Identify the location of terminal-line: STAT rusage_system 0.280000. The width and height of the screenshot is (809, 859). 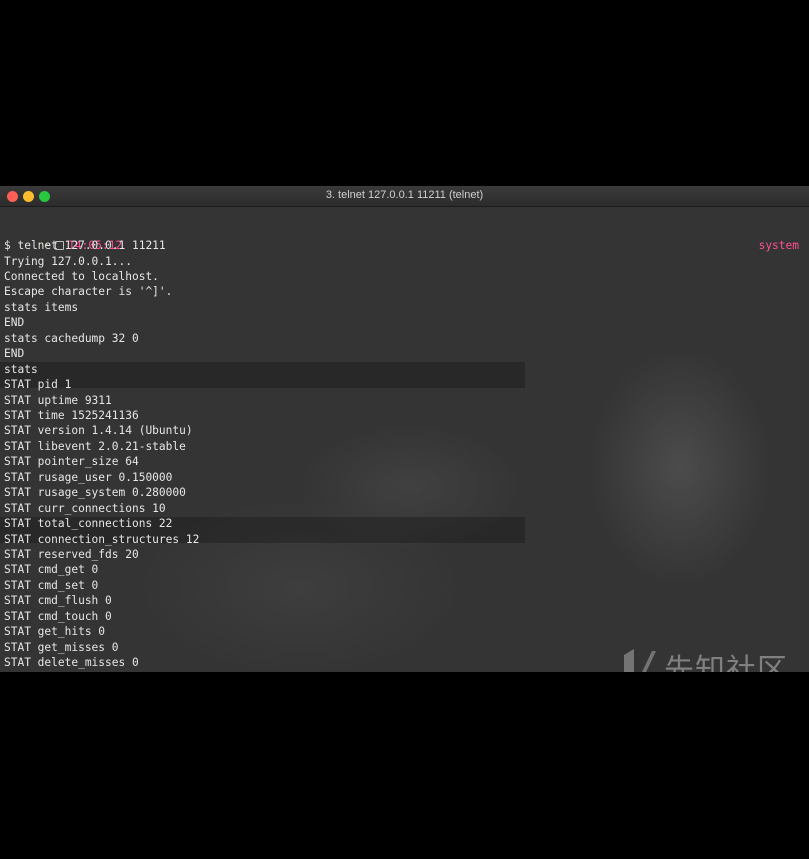
(95, 493).